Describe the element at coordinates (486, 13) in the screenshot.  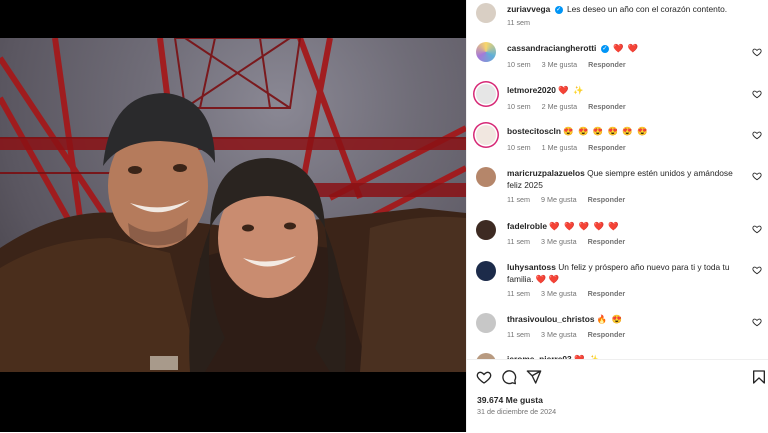
I see `author-avatar` at that location.